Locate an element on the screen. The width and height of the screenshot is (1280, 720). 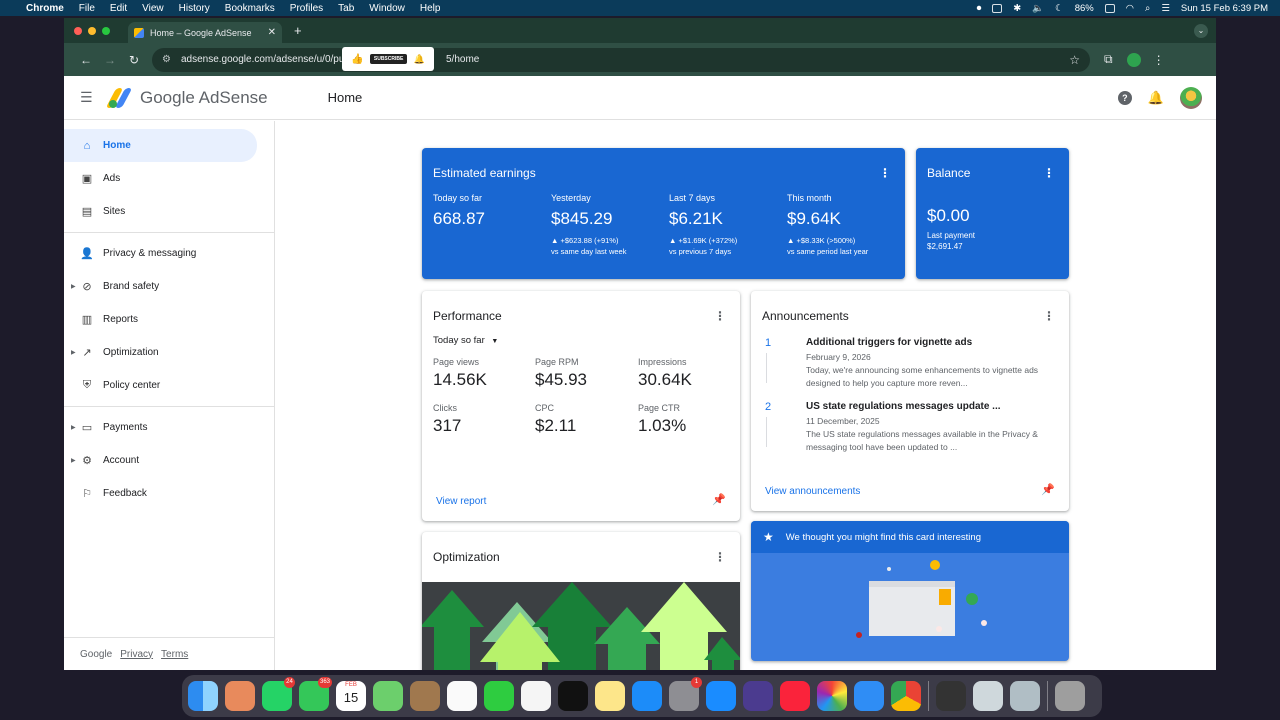
notes-icon is located at coordinates (610, 696).